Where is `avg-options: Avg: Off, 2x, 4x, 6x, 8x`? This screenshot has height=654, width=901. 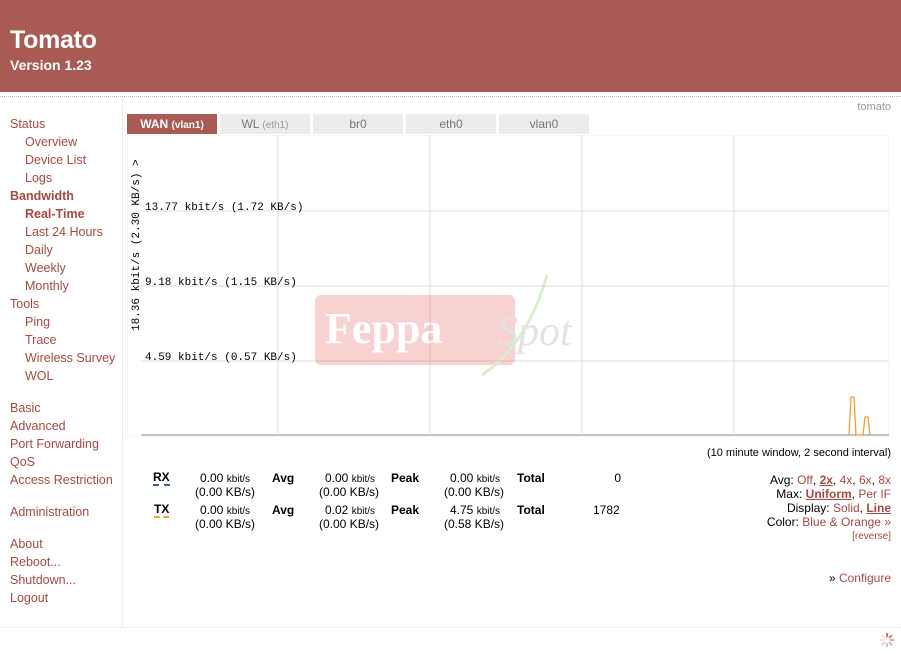
avg-options: Avg: Off, 2x, 4x, 6x, 8x is located at coordinates (830, 480).